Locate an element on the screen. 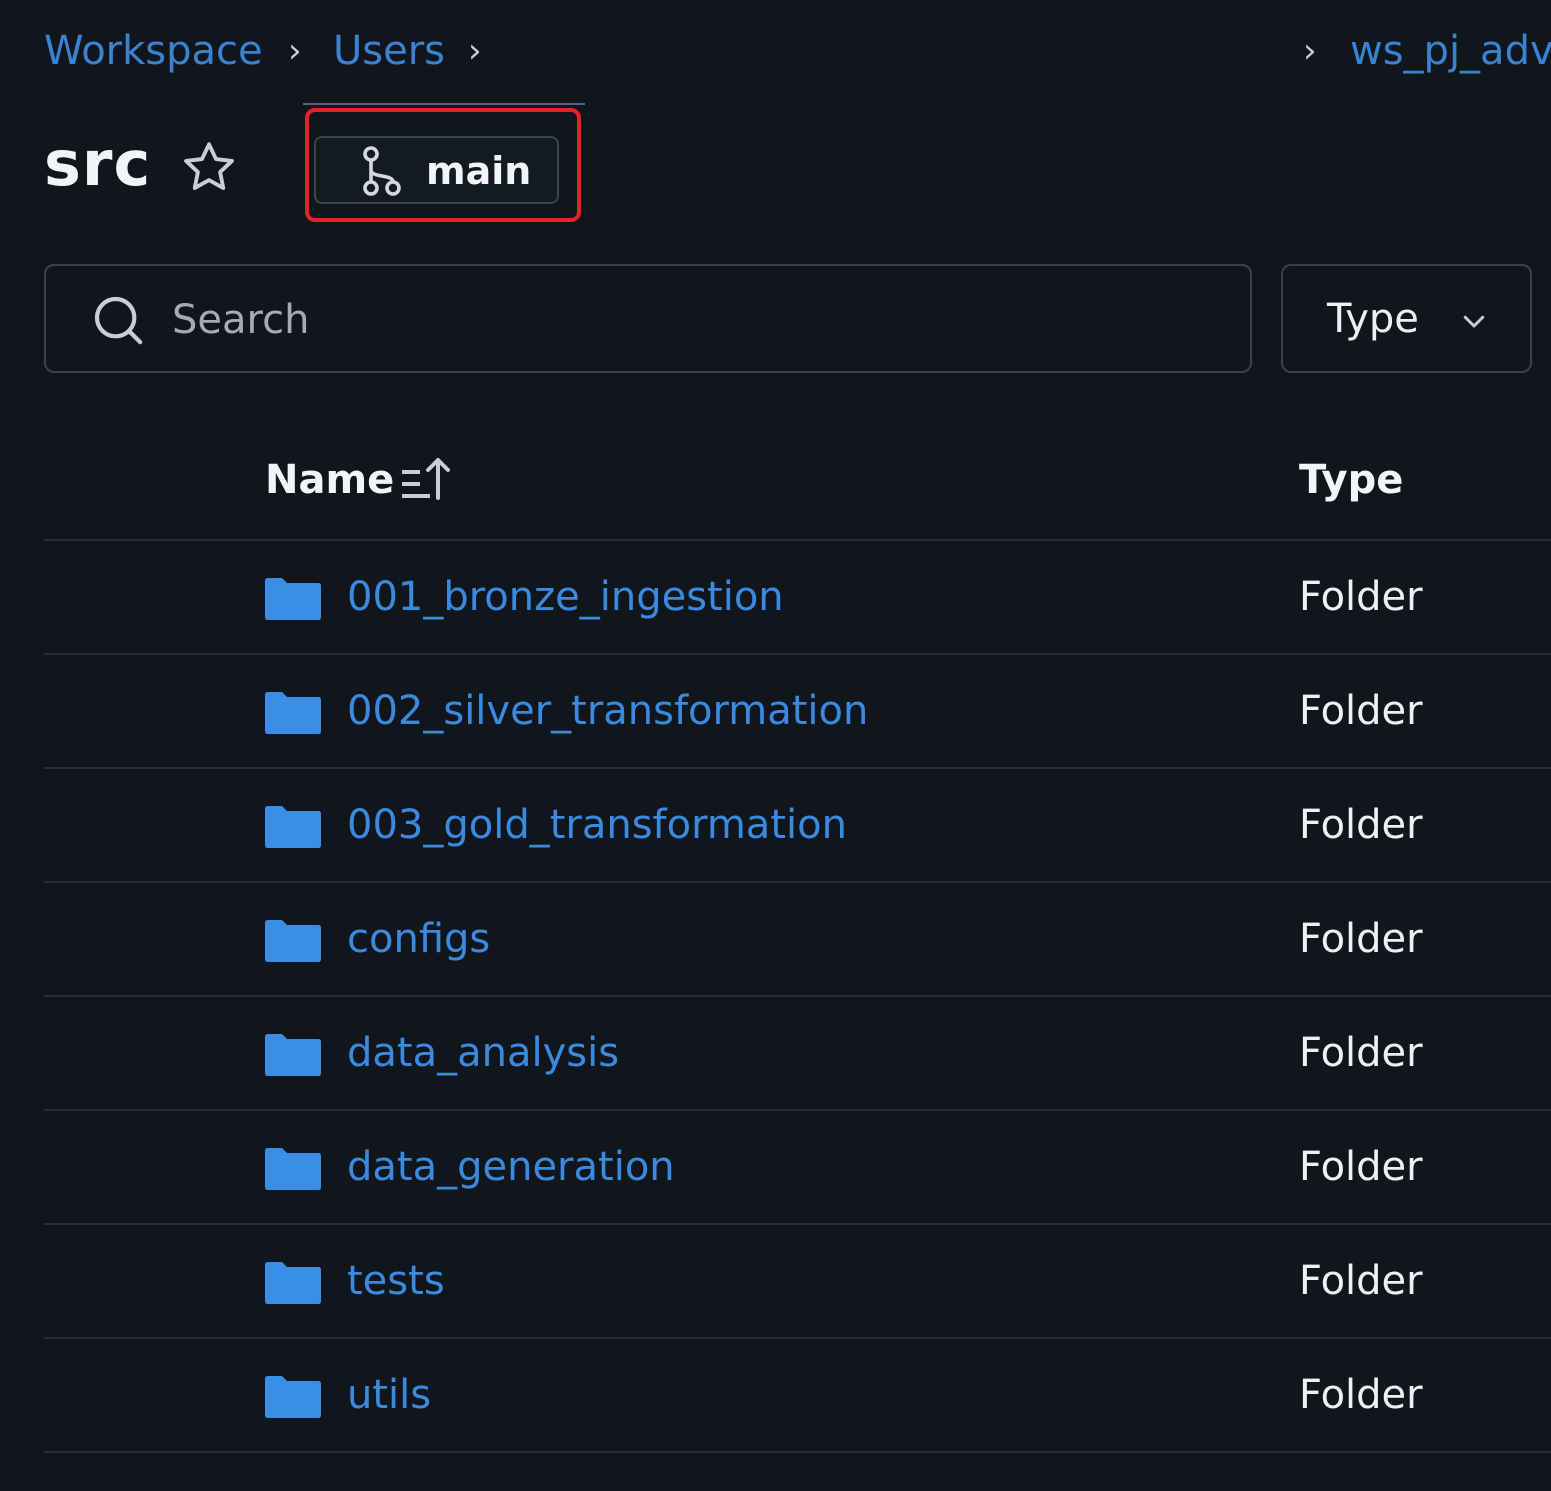  sort-ascending-icon is located at coordinates (427, 479).